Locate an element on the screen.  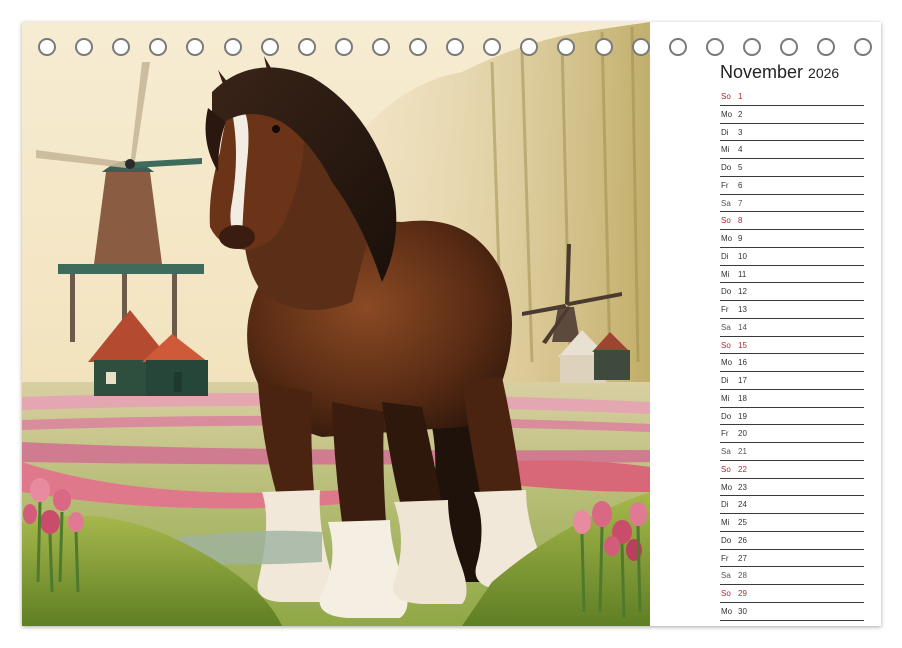
month-name: November is located at coordinates (762, 72).